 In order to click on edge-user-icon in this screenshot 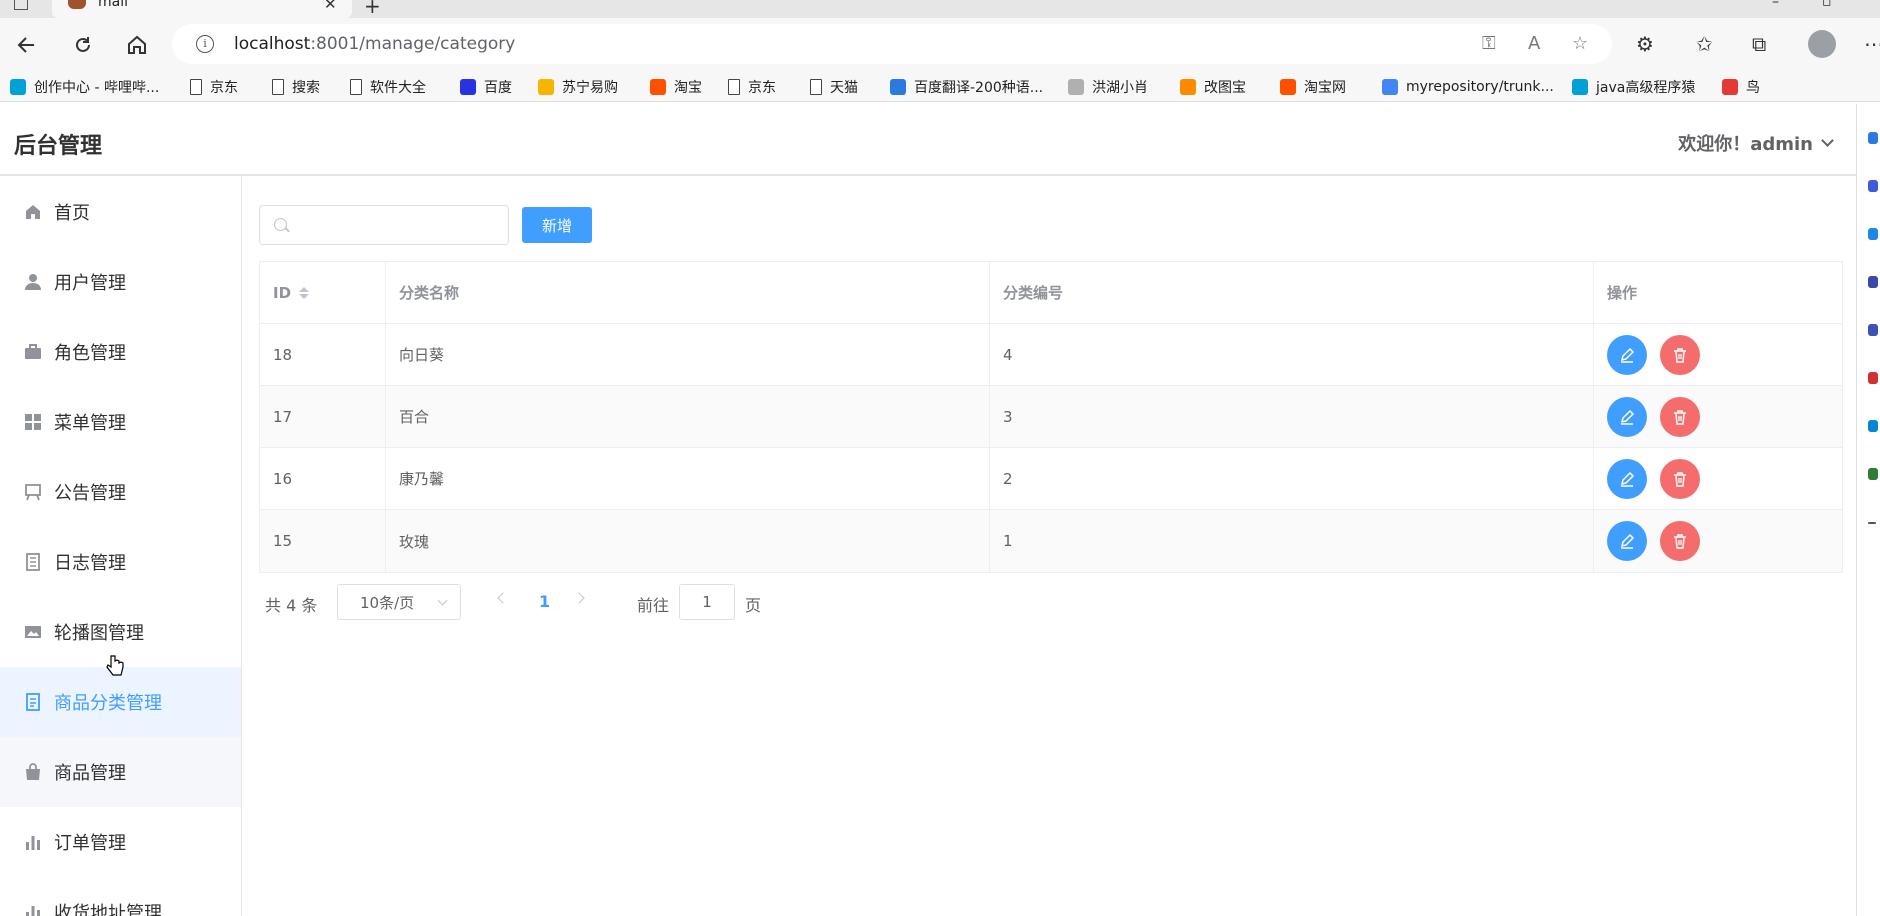, I will do `click(1873, 330)`.